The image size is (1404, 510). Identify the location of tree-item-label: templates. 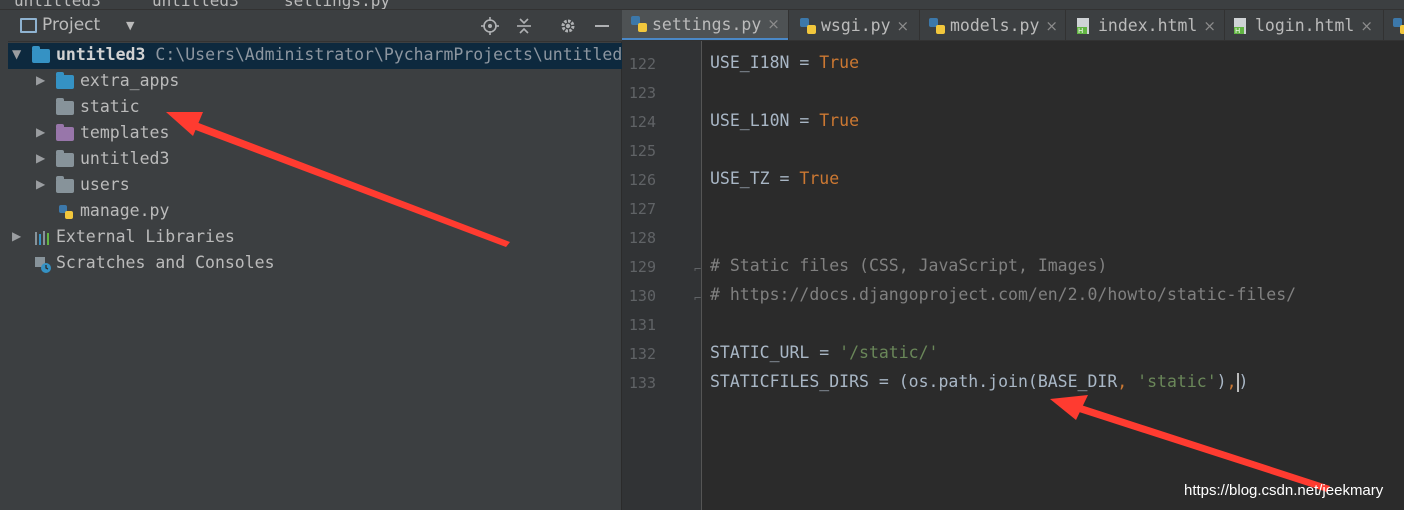
(125, 132).